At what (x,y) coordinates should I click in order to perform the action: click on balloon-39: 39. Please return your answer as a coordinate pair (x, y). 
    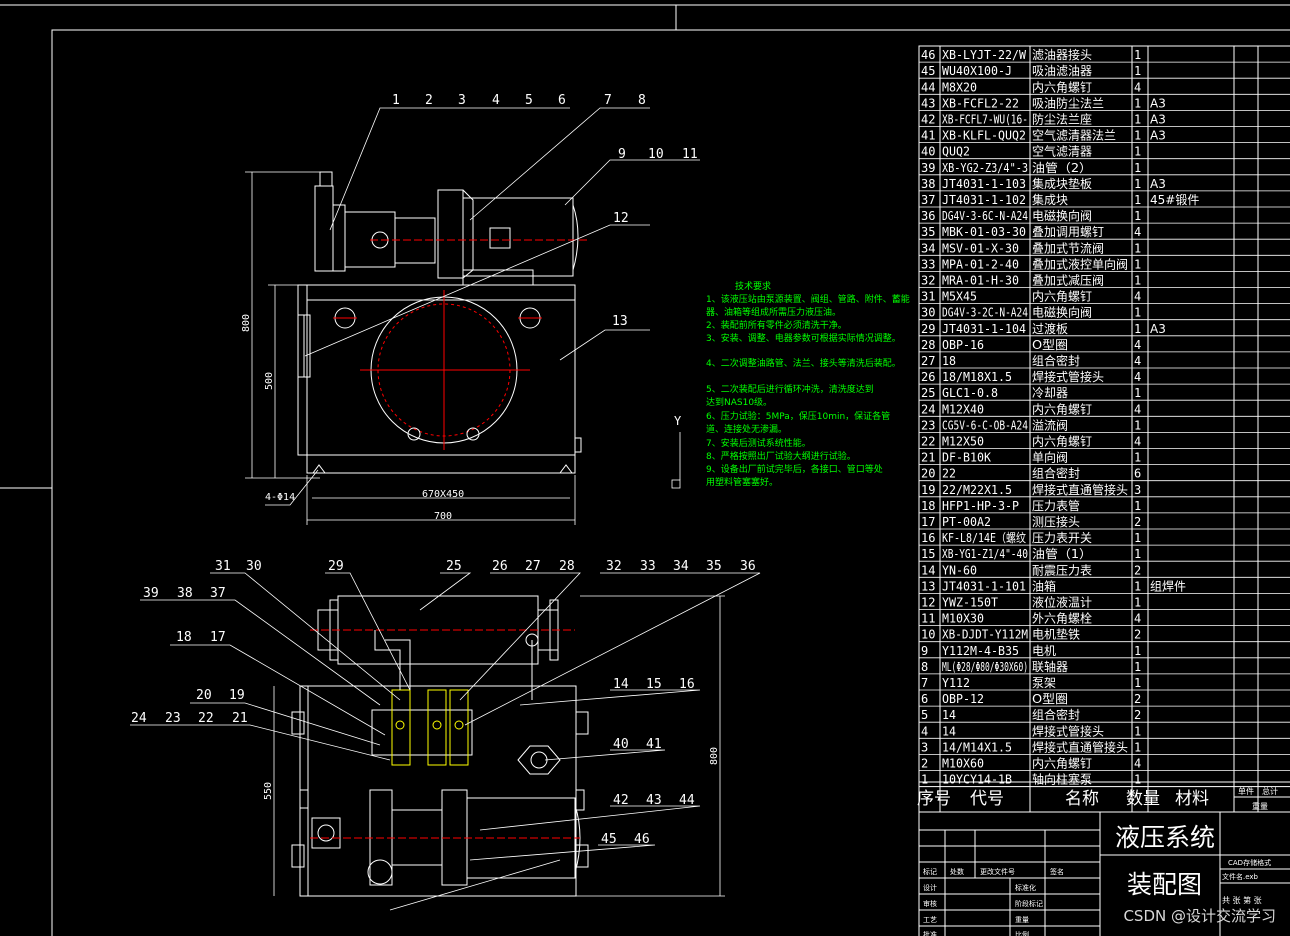
    Looking at the image, I should click on (151, 593).